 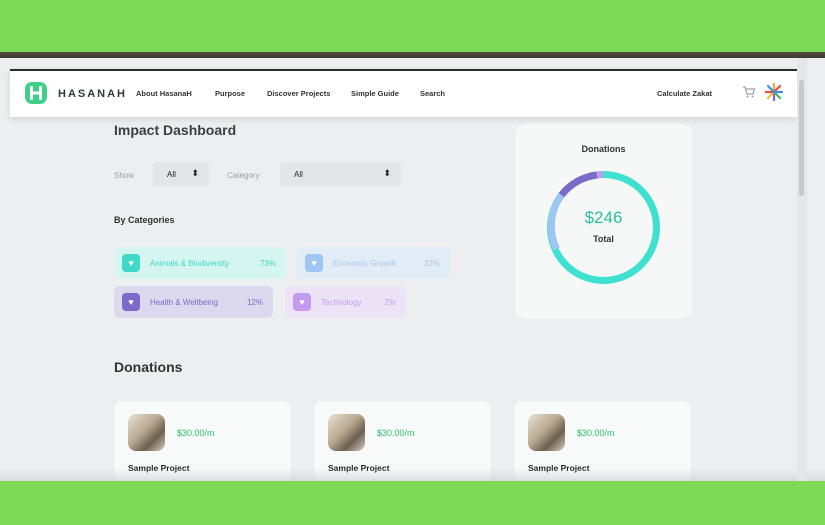 What do you see at coordinates (230, 93) in the screenshot?
I see `nav-purpose: Purpose` at bounding box center [230, 93].